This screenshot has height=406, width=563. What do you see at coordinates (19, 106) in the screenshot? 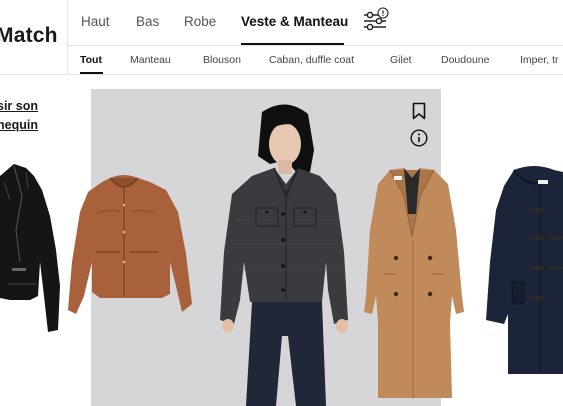
I see `choose-mannequin-line1: sir son` at bounding box center [19, 106].